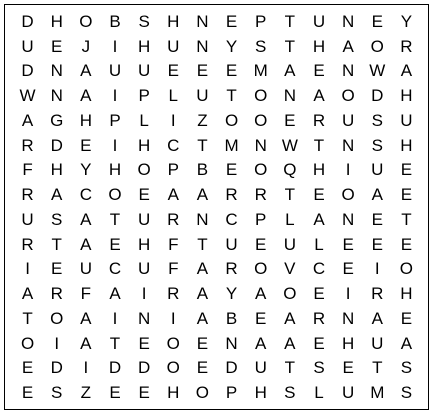  What do you see at coordinates (289, 269) in the screenshot?
I see `letter-cell: V` at bounding box center [289, 269].